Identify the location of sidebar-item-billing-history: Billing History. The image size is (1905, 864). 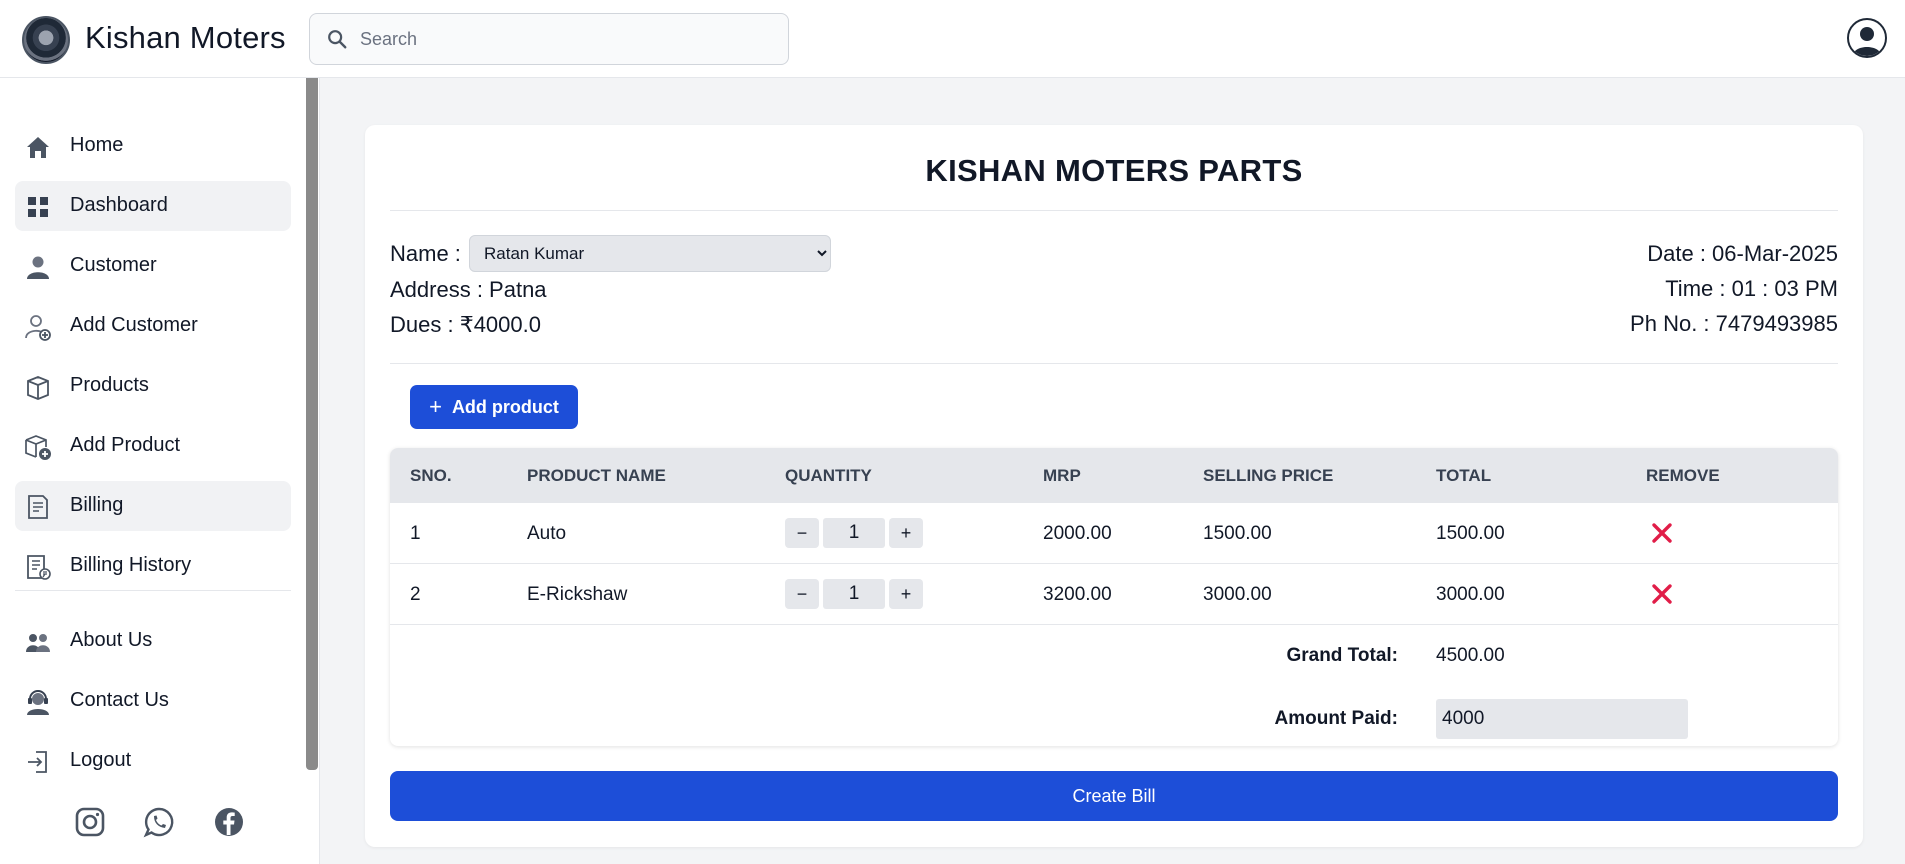
(153, 566).